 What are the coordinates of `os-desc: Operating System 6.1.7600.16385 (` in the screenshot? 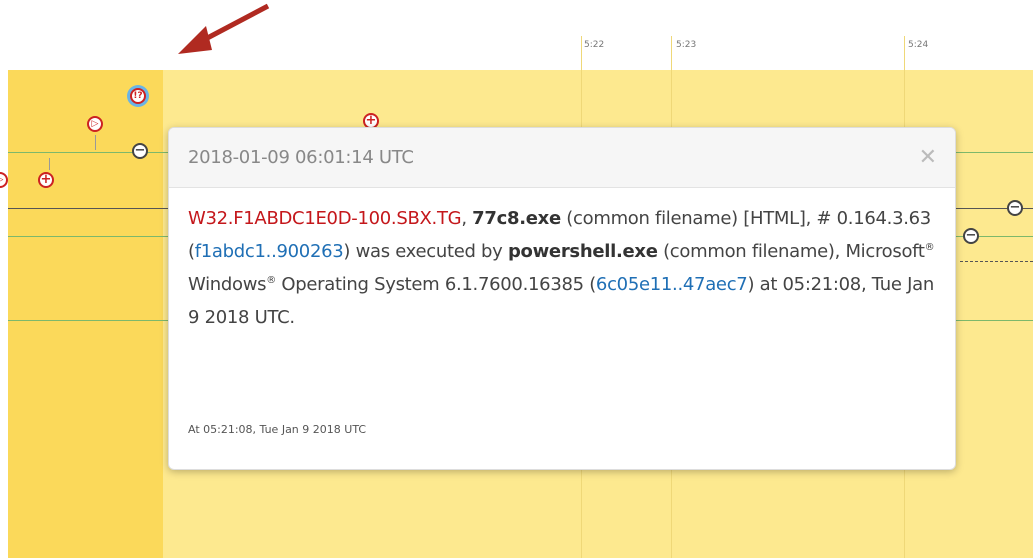 It's located at (435, 284).